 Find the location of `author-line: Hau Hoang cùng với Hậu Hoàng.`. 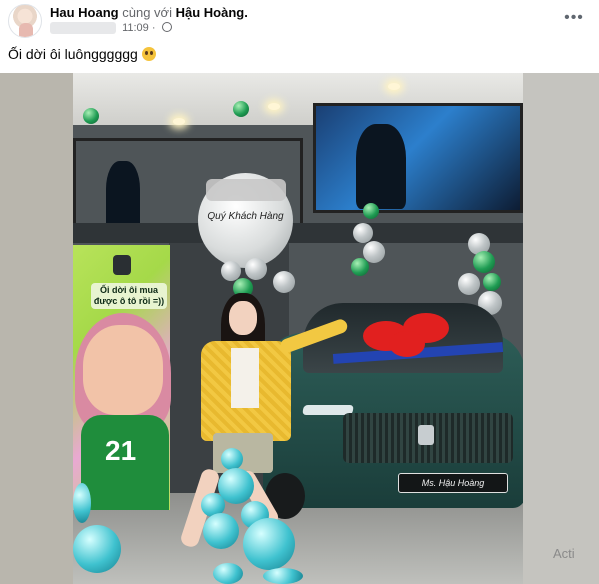

author-line: Hau Hoang cùng với Hậu Hoàng. is located at coordinates (149, 12).